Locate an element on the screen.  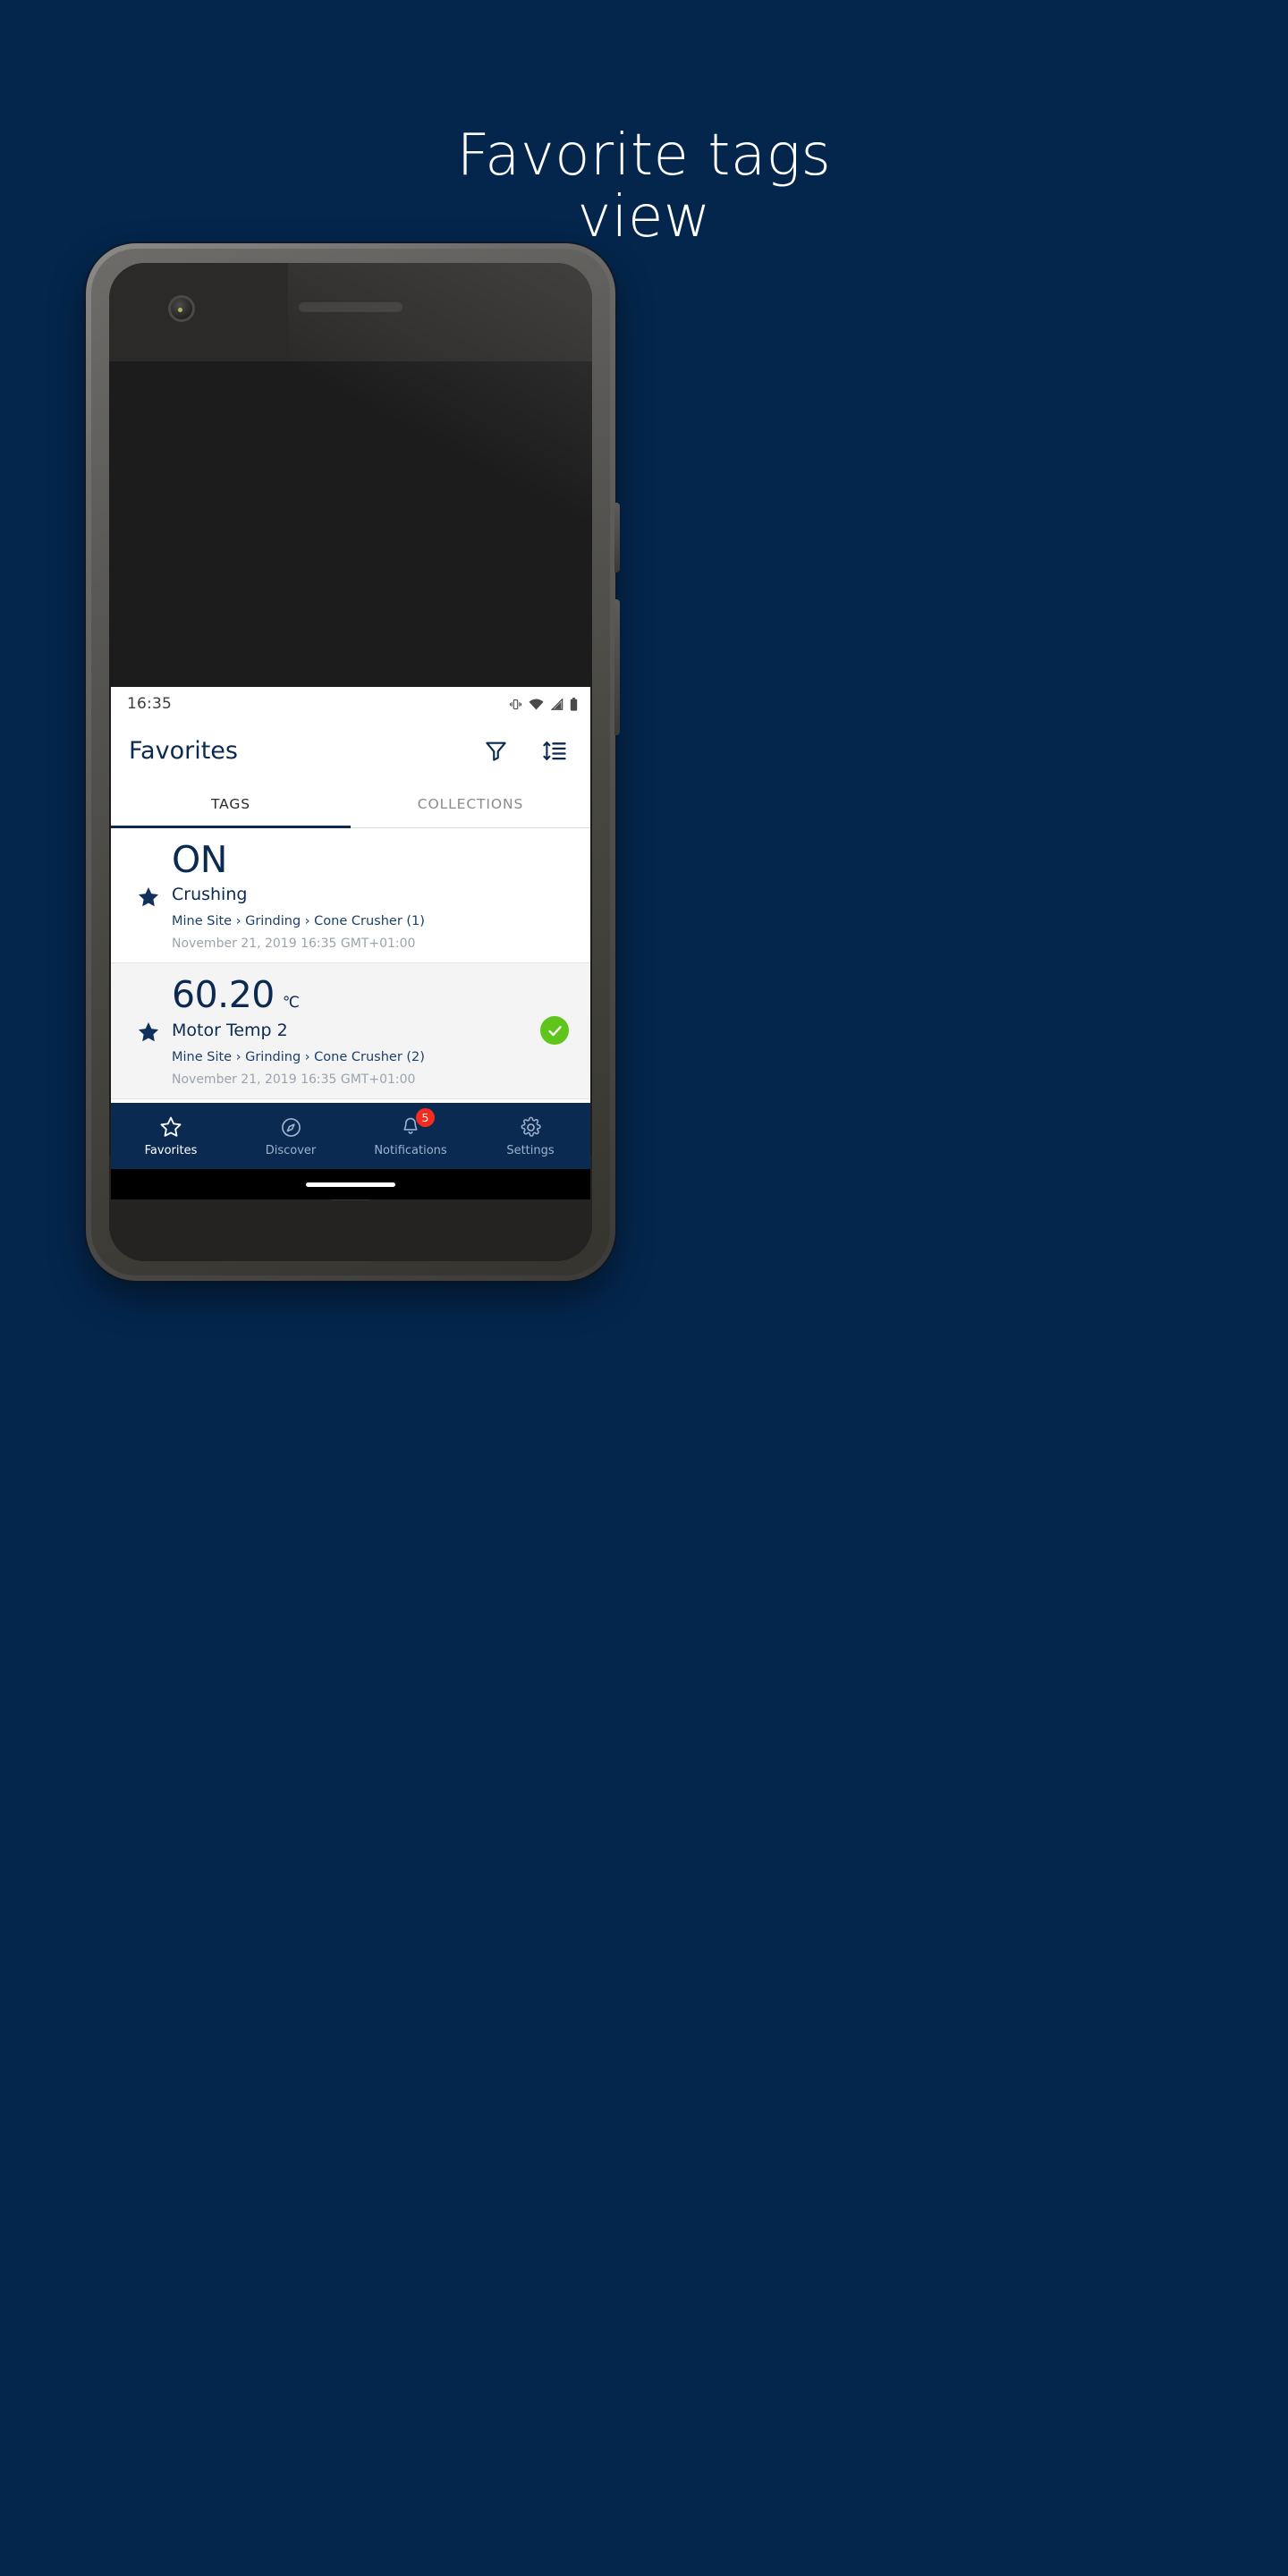
phone-top-bezel is located at coordinates (350, 312).